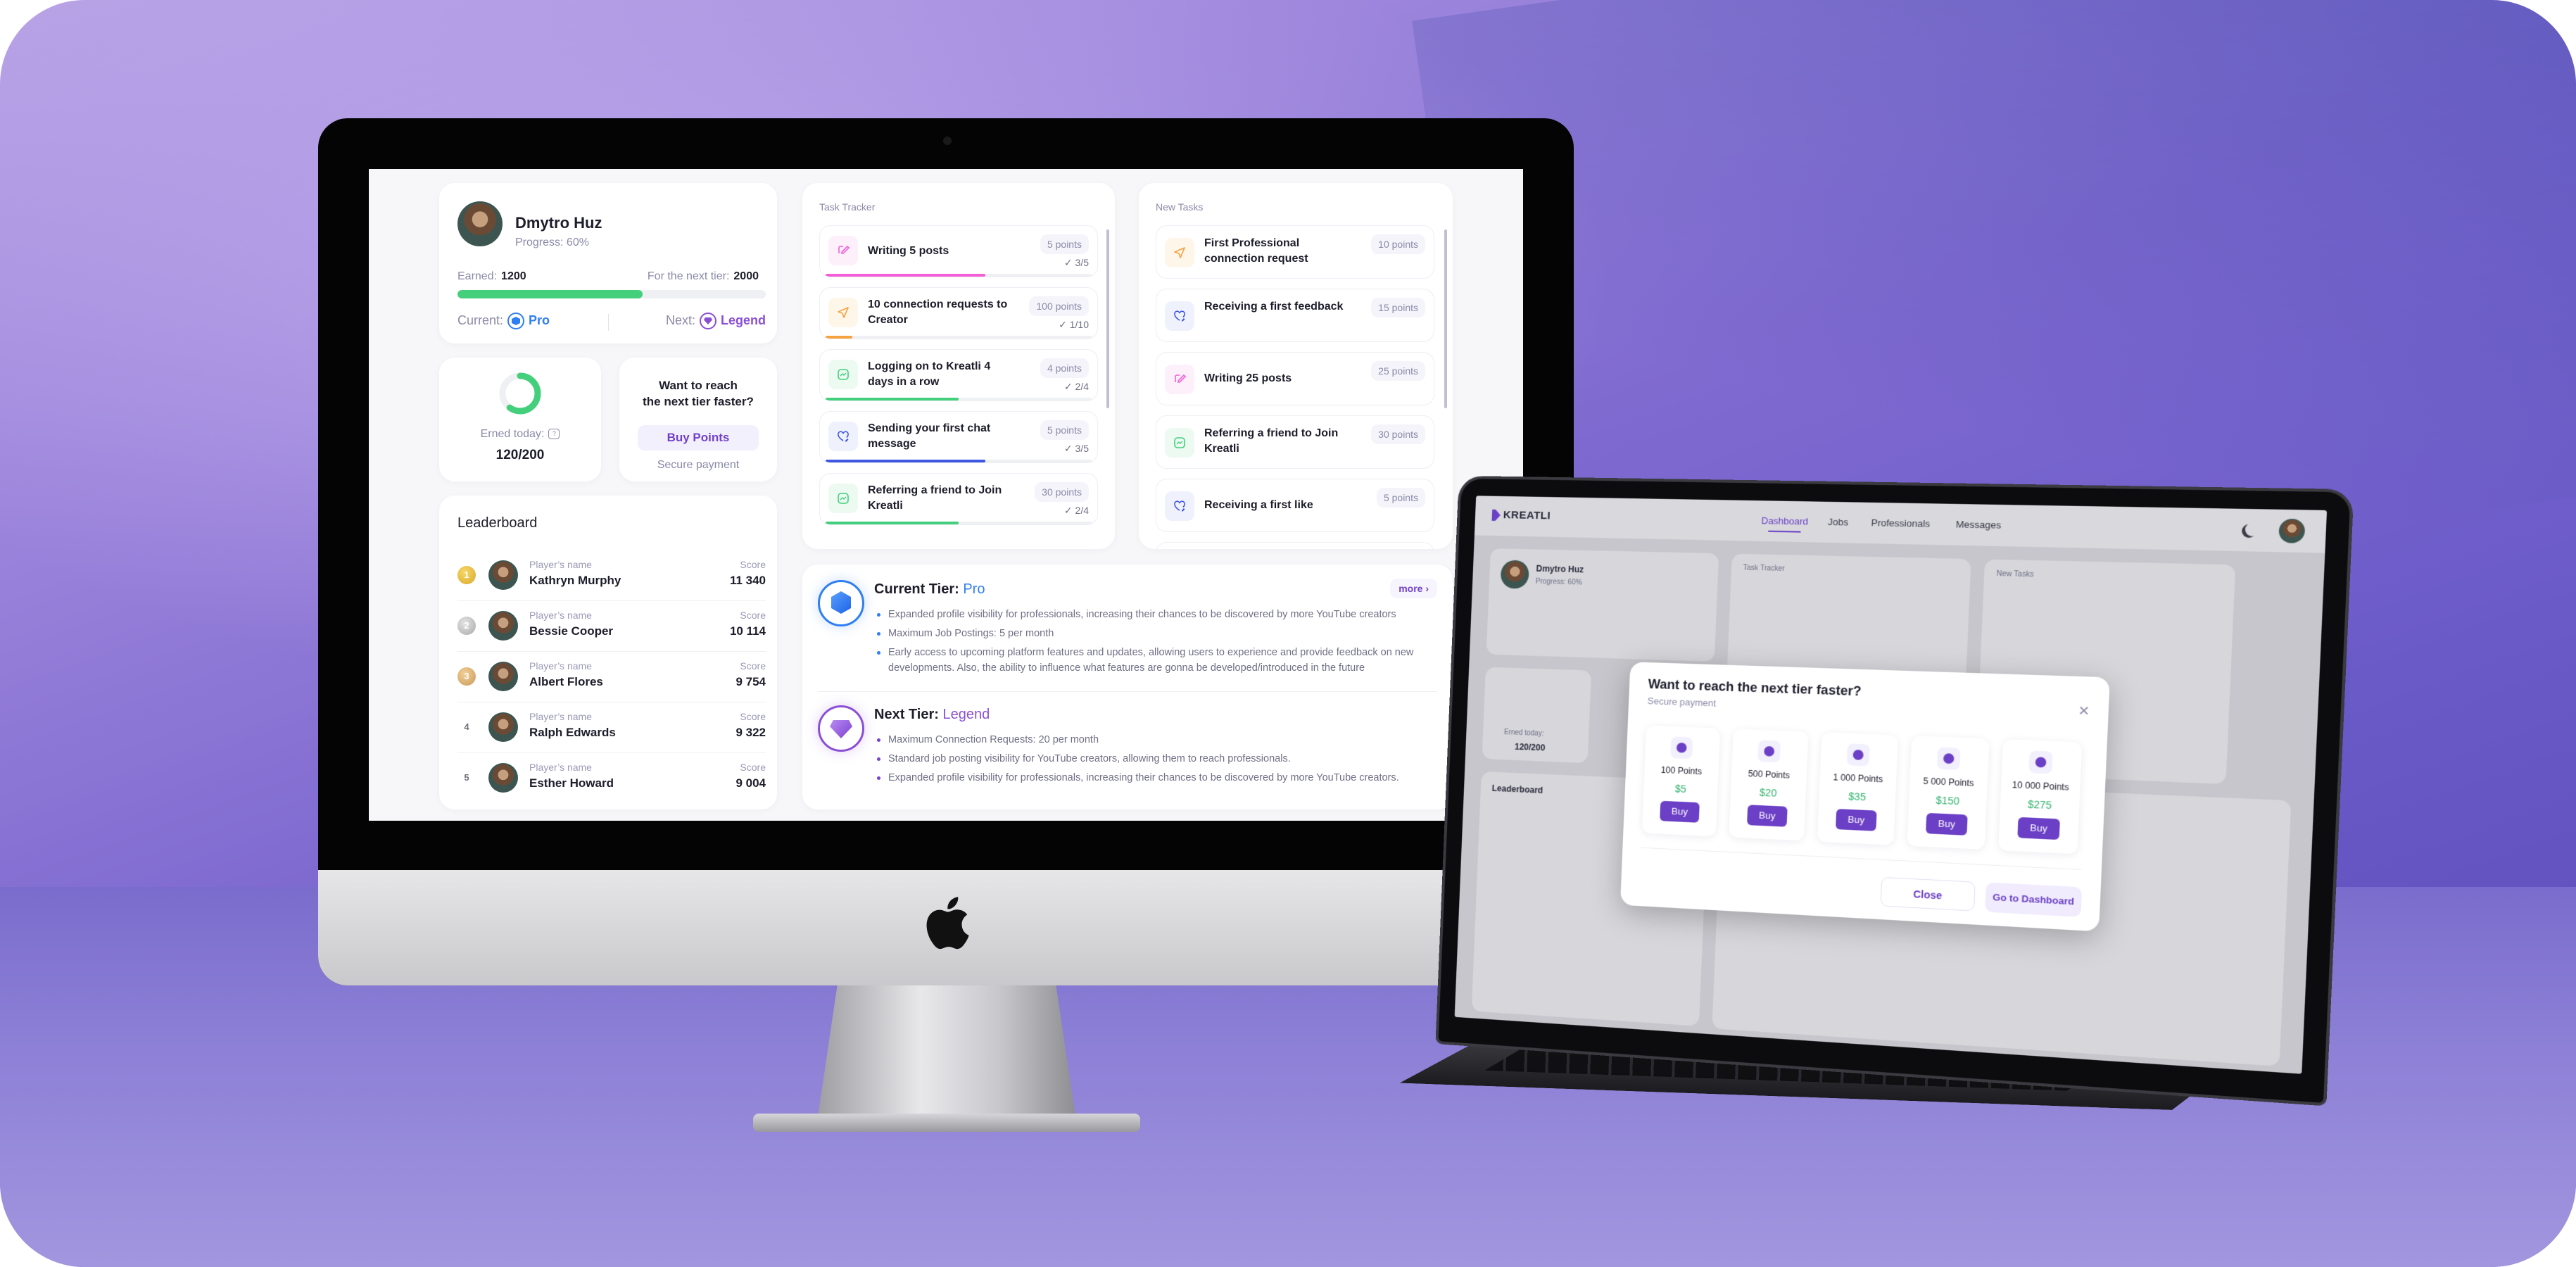  I want to click on close-icon: ✕, so click(2084, 711).